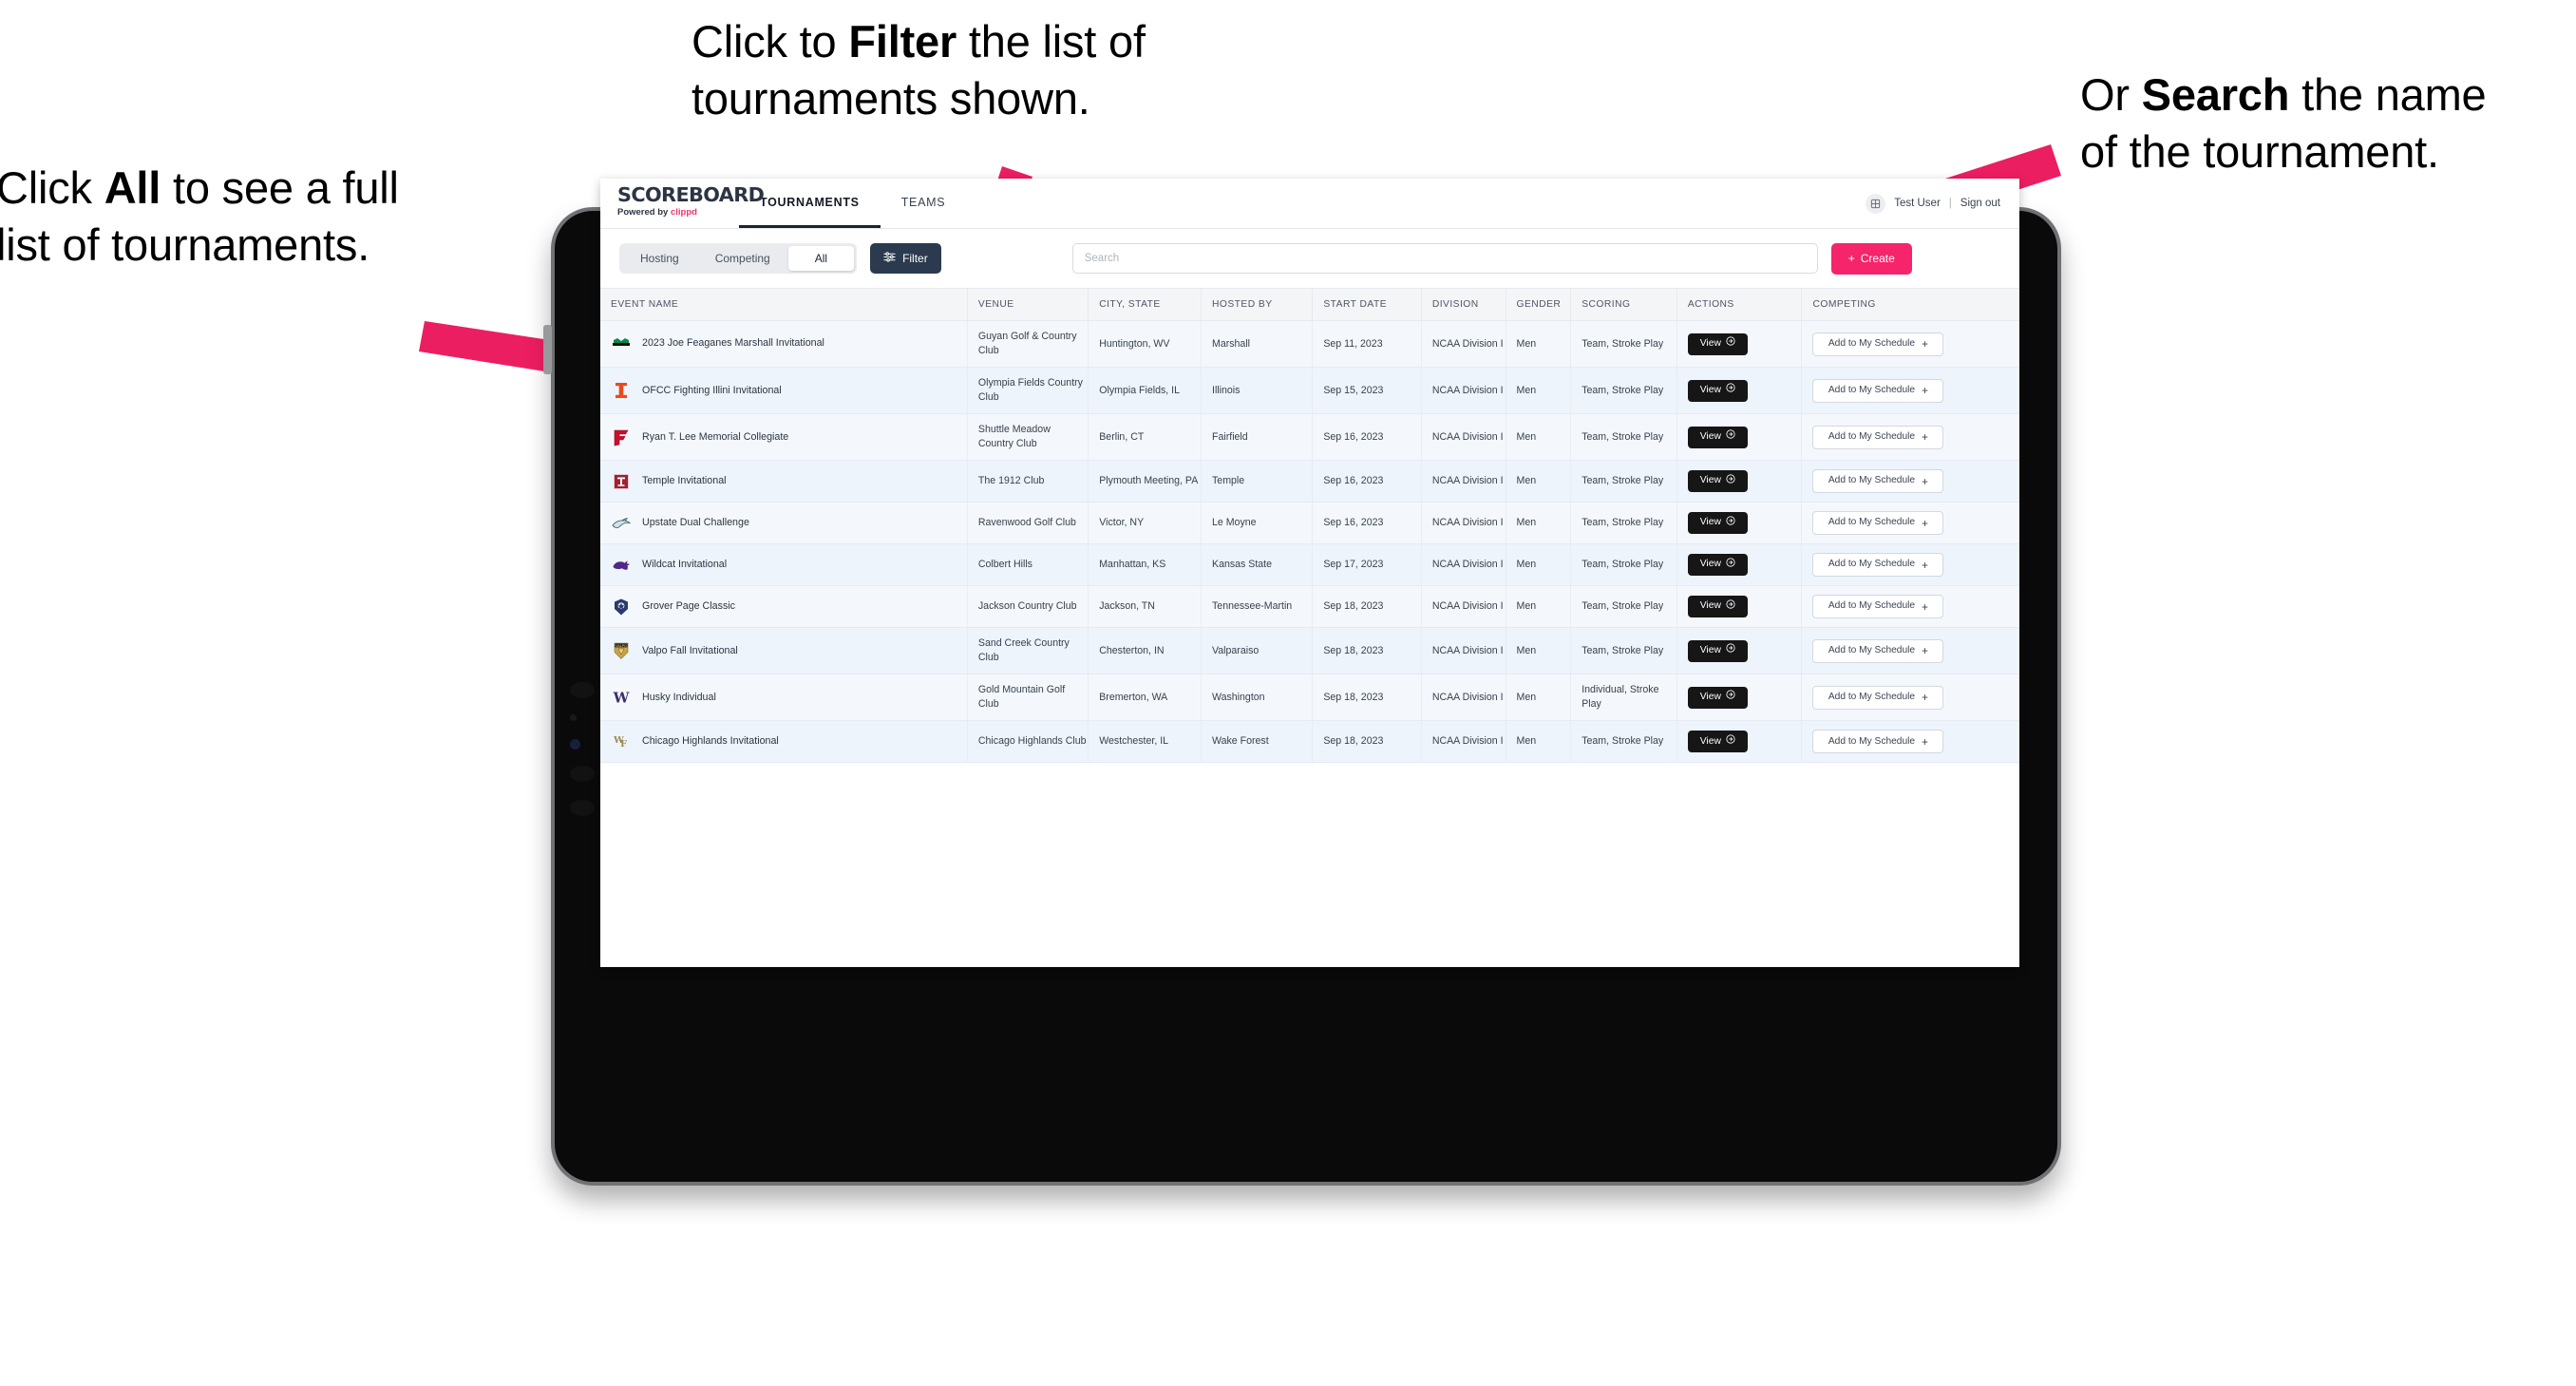 The image size is (2576, 1386). What do you see at coordinates (621, 390) in the screenshot?
I see `illinois-logo` at bounding box center [621, 390].